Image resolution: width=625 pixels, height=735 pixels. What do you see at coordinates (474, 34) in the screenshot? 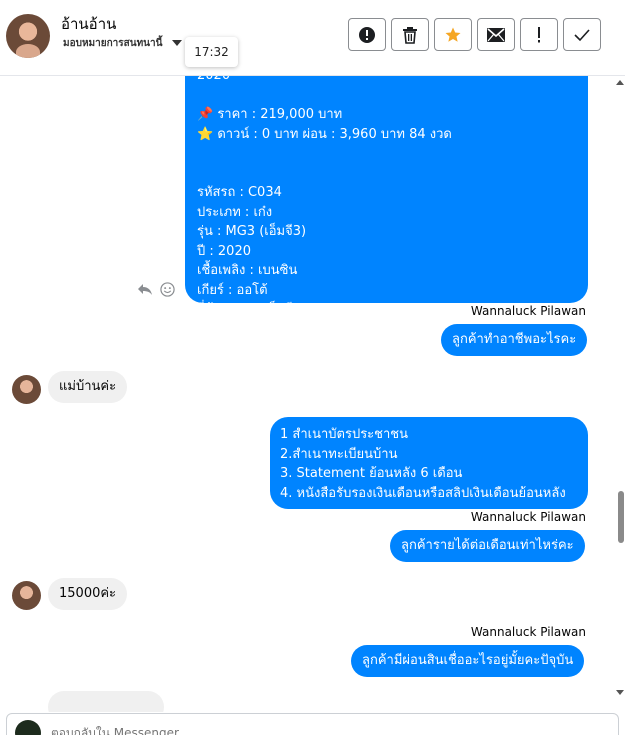
I see `conversation-toolbar` at bounding box center [474, 34].